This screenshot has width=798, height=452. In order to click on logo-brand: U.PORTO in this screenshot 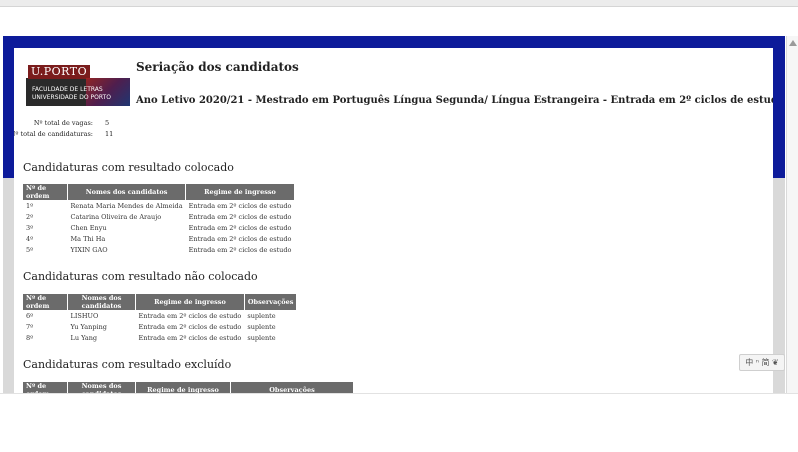, I will do `click(59, 72)`.